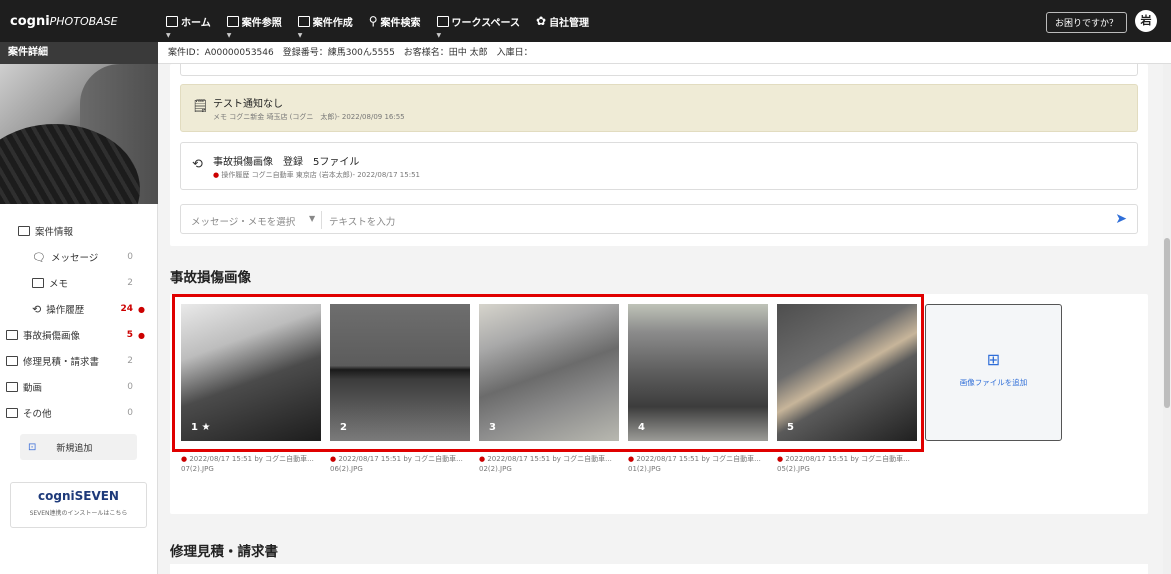 The height and width of the screenshot is (574, 1171). I want to click on nav-company-admin: ✿ 自社管理, so click(562, 21).